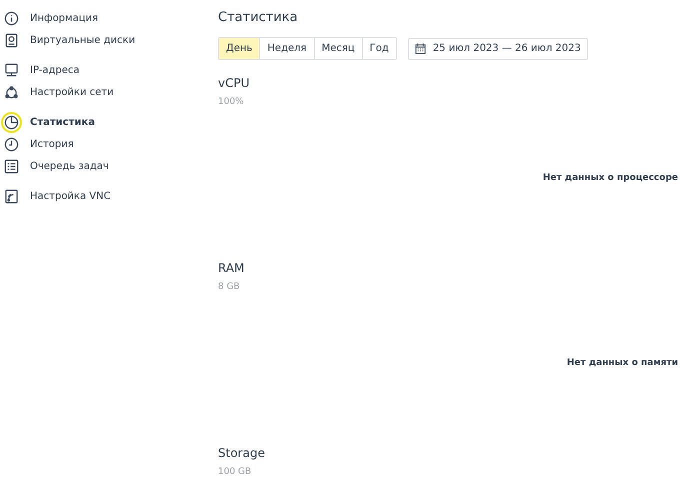  What do you see at coordinates (234, 83) in the screenshot?
I see `section-title: vCPU` at bounding box center [234, 83].